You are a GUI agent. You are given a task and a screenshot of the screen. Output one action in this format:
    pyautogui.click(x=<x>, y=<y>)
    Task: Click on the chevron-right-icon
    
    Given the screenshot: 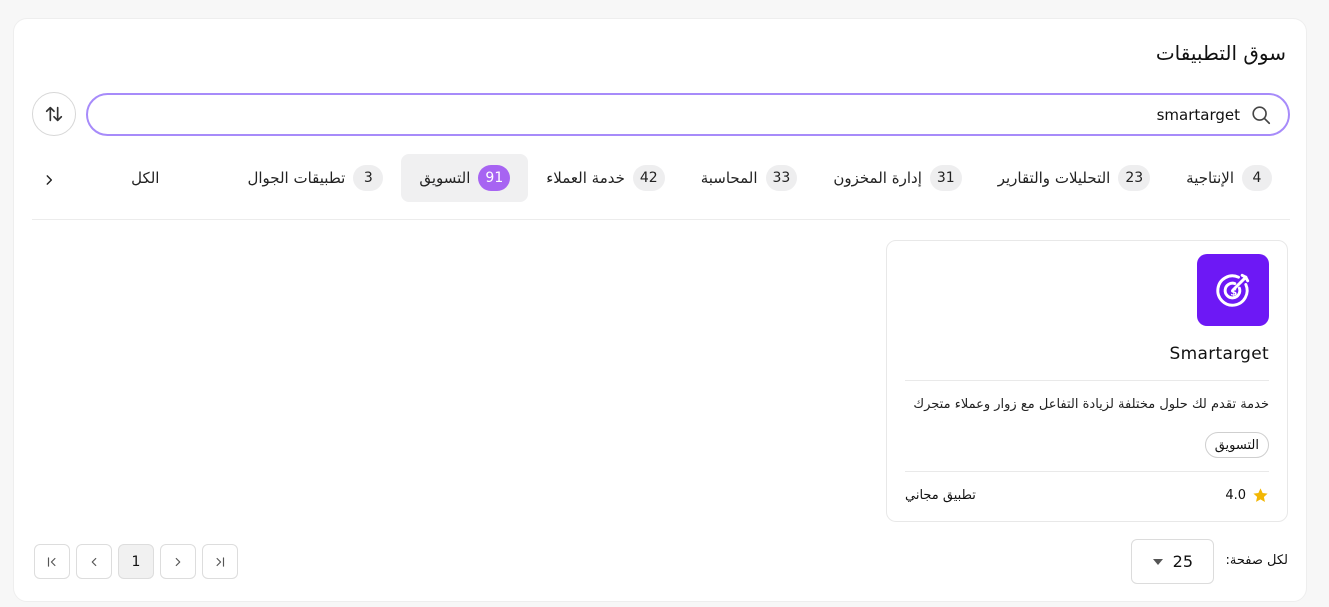 What is the action you would take?
    pyautogui.click(x=49, y=180)
    